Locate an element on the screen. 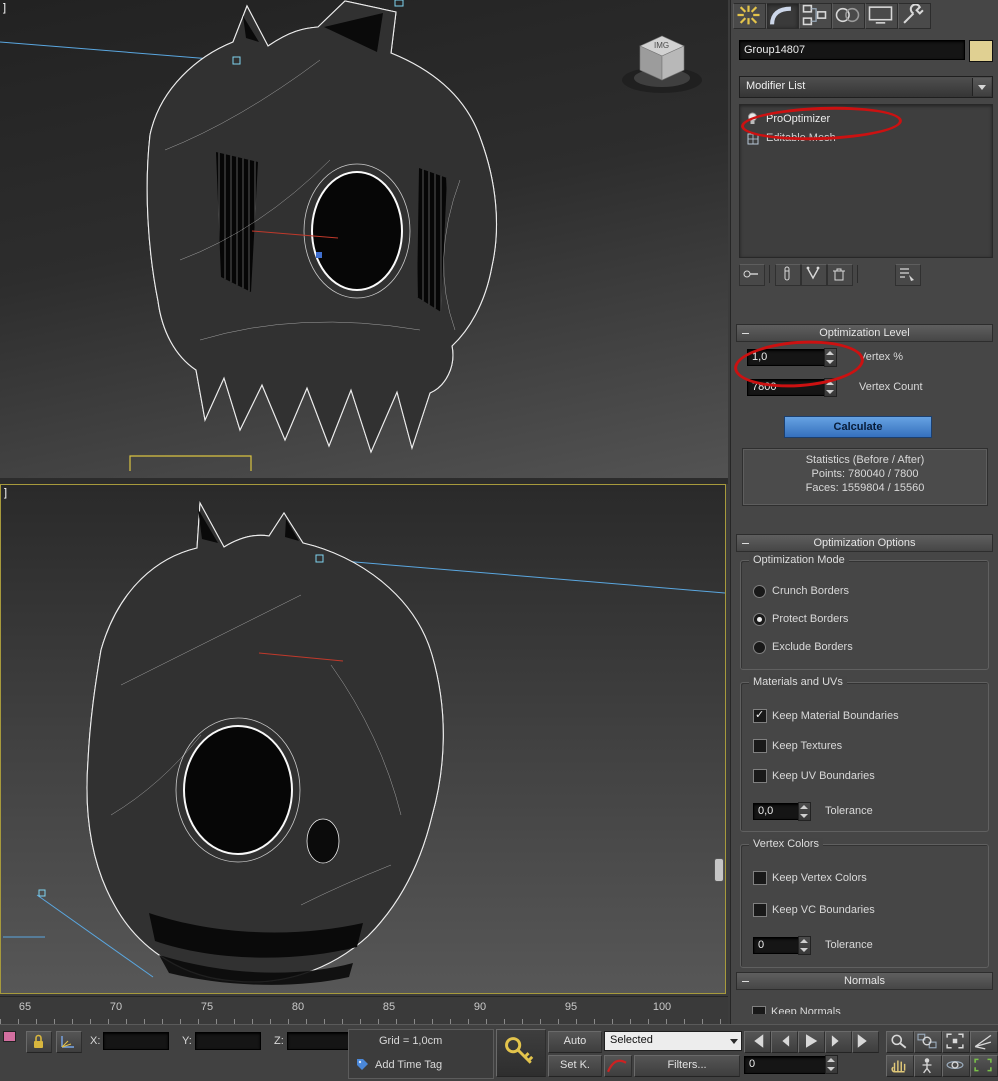 The image size is (998, 1081). ruler-number: 70 is located at coordinates (116, 1007).